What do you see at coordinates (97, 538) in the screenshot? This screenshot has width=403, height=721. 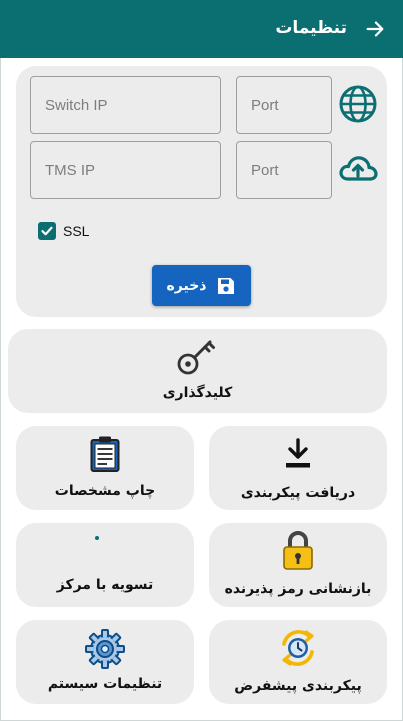 I see `settlement-icon` at bounding box center [97, 538].